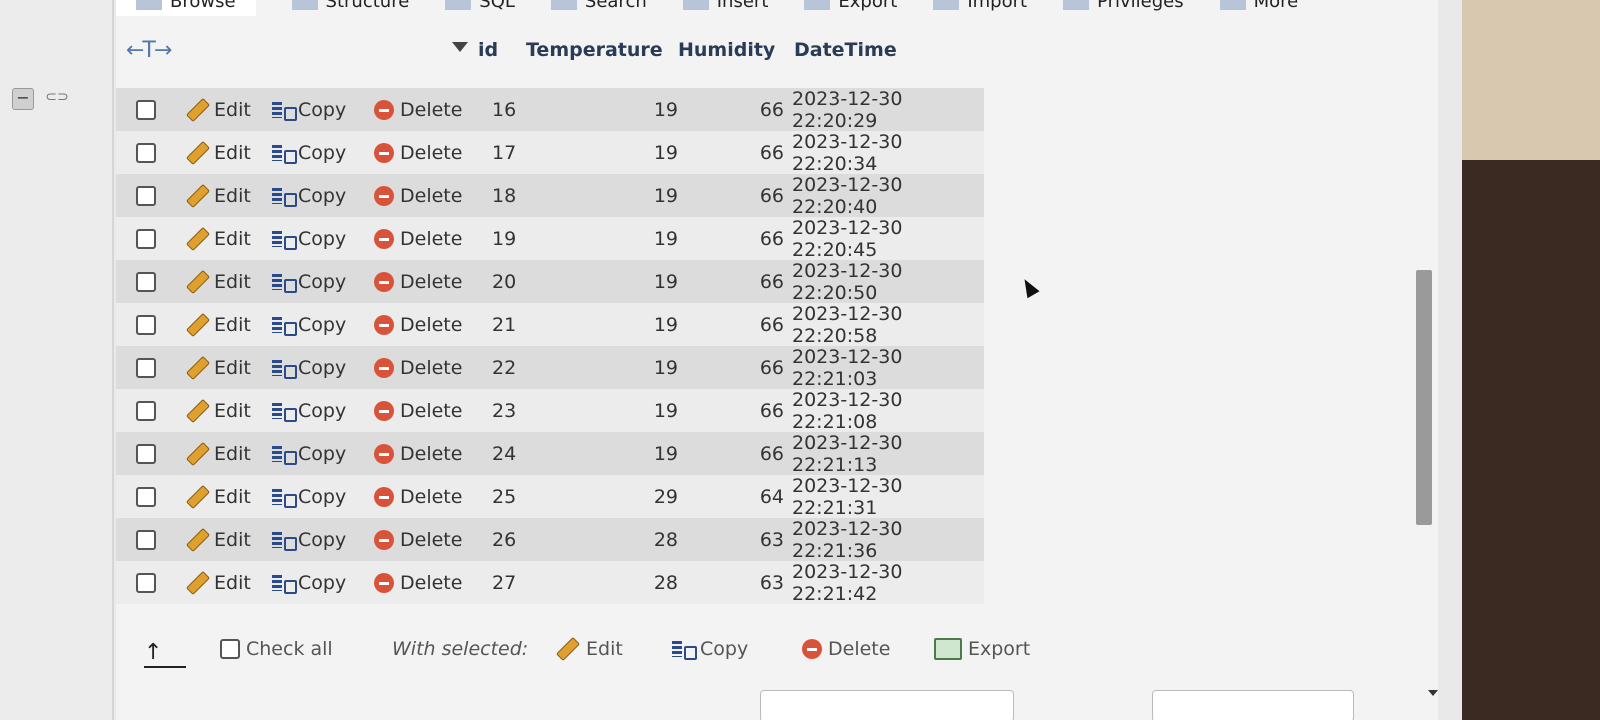  I want to click on monitor-bezel, so click(1531, 360).